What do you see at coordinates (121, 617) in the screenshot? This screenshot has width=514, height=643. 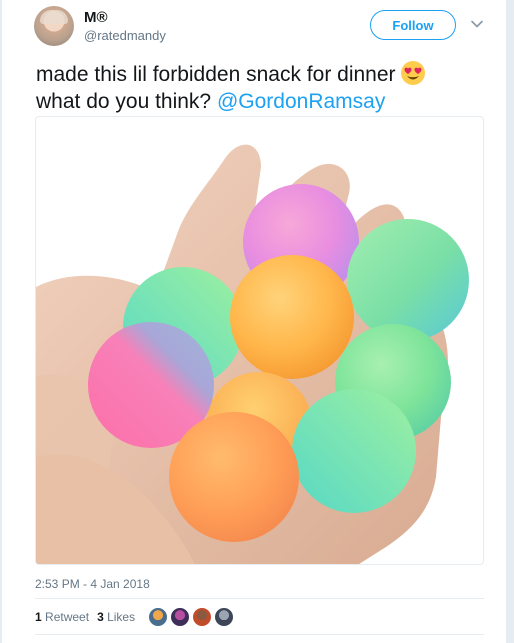 I see `like-label: Likes` at bounding box center [121, 617].